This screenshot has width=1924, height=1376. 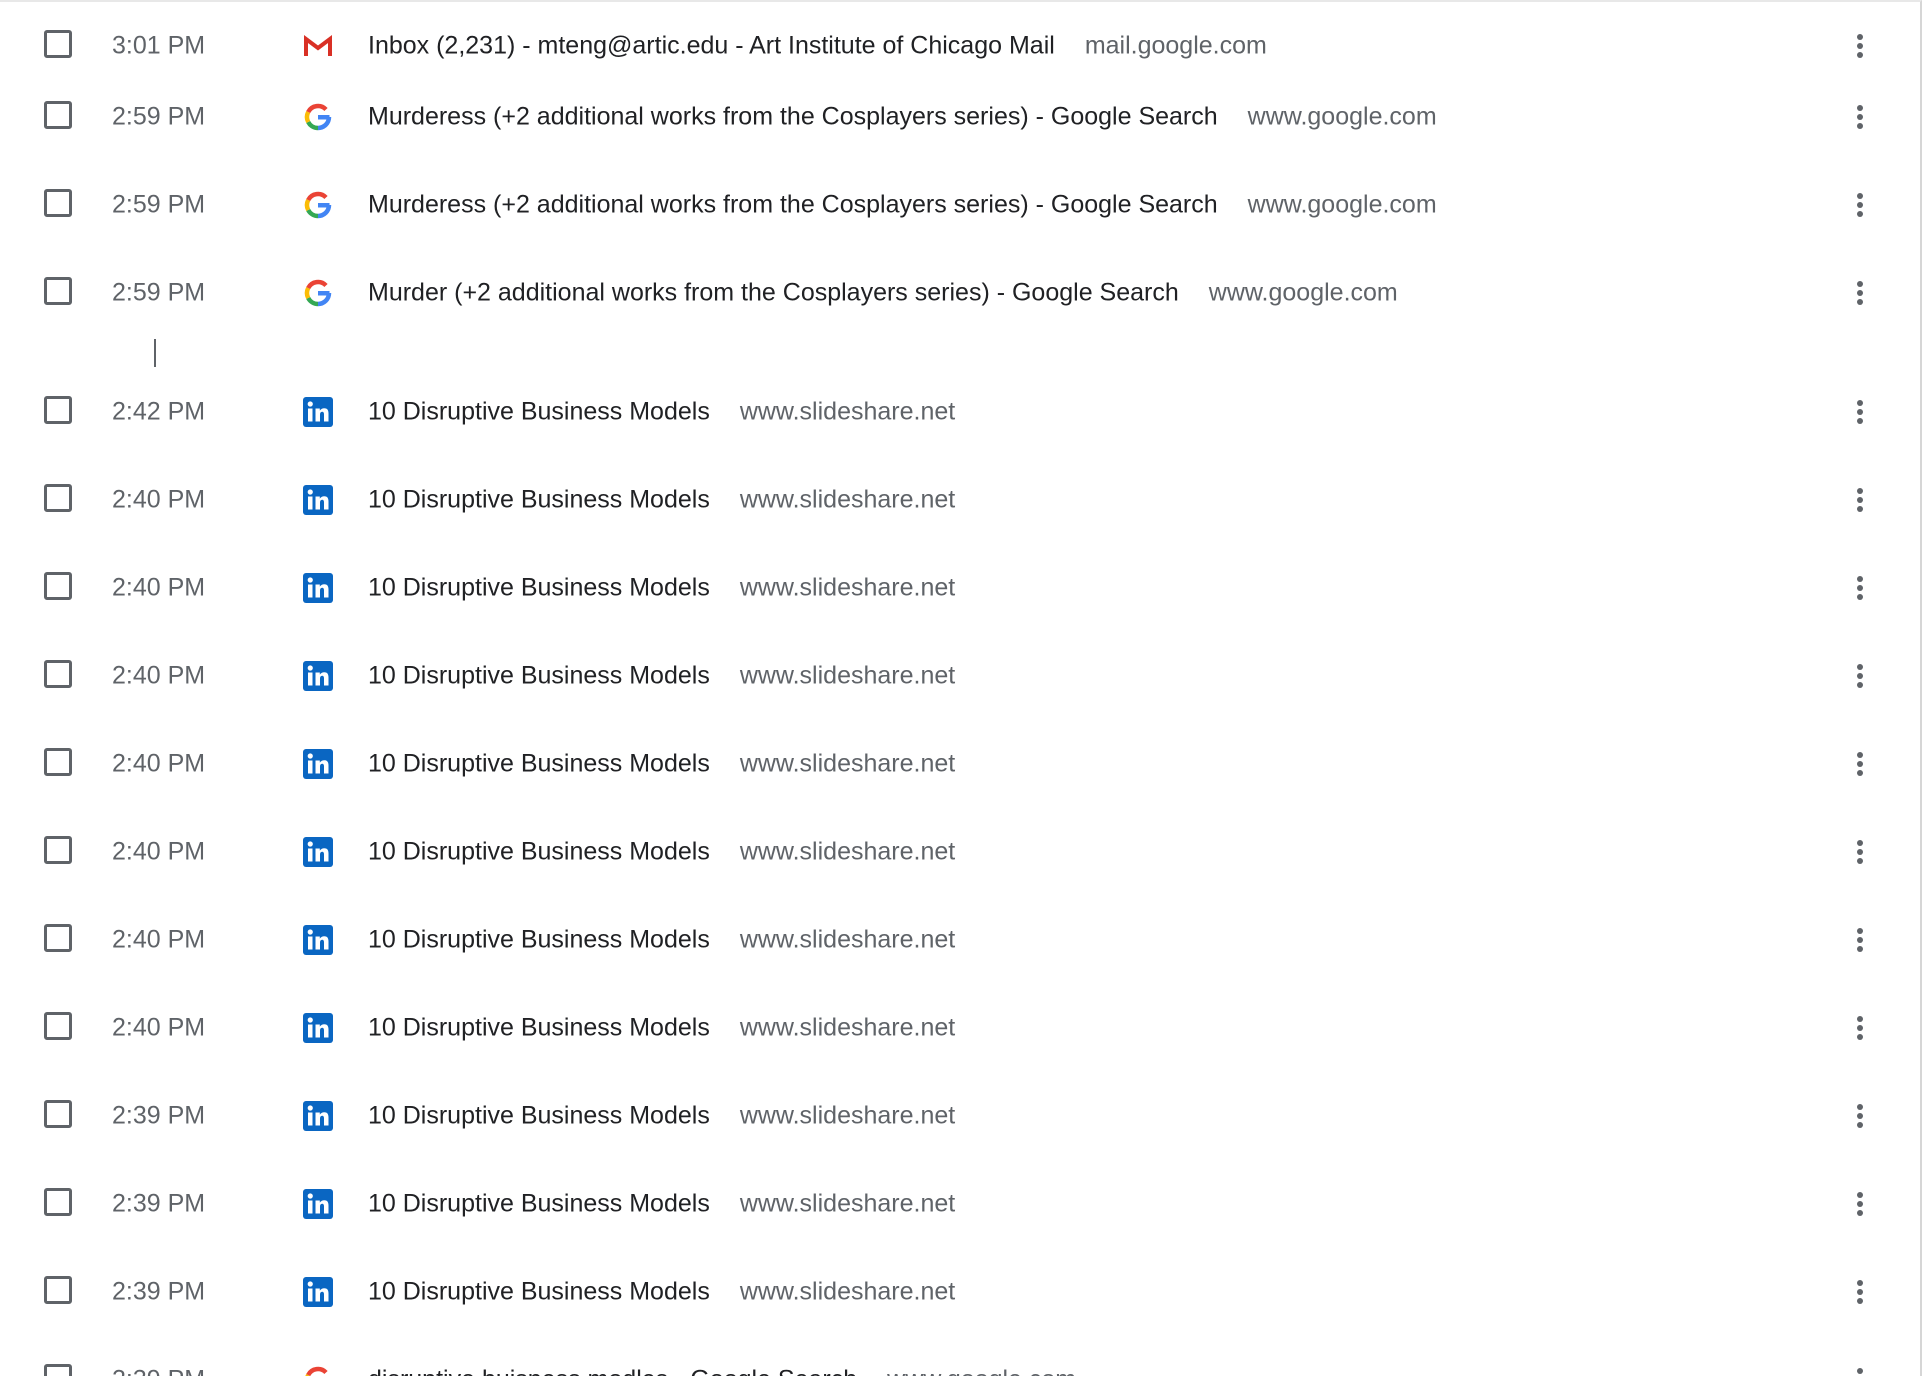 I want to click on google-icon, so click(x=318, y=205).